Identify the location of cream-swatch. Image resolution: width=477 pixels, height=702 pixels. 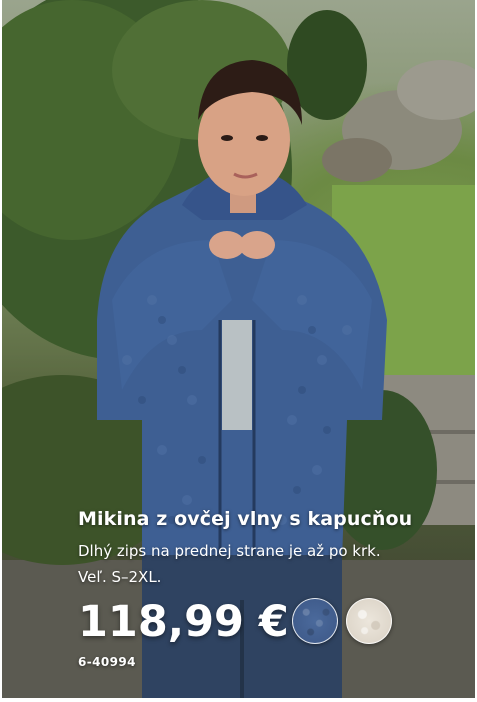
(369, 621).